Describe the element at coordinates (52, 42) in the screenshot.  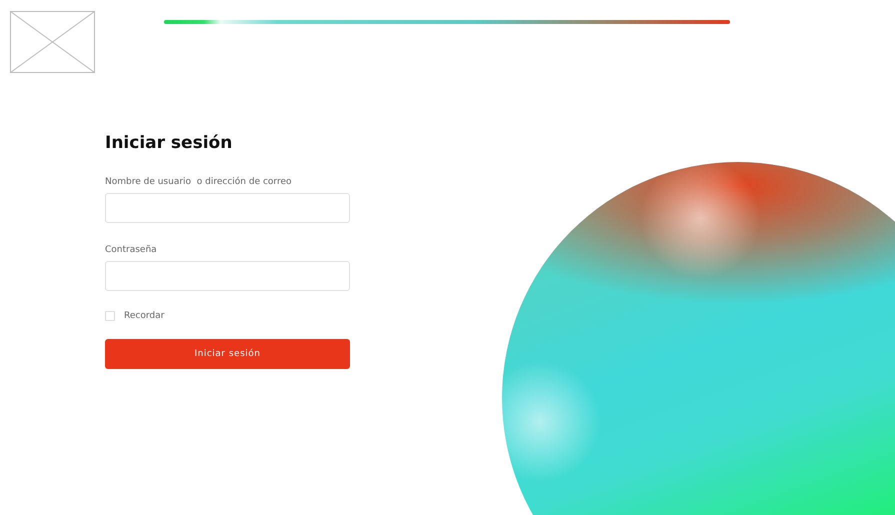
I see `image-placeholder-icon` at that location.